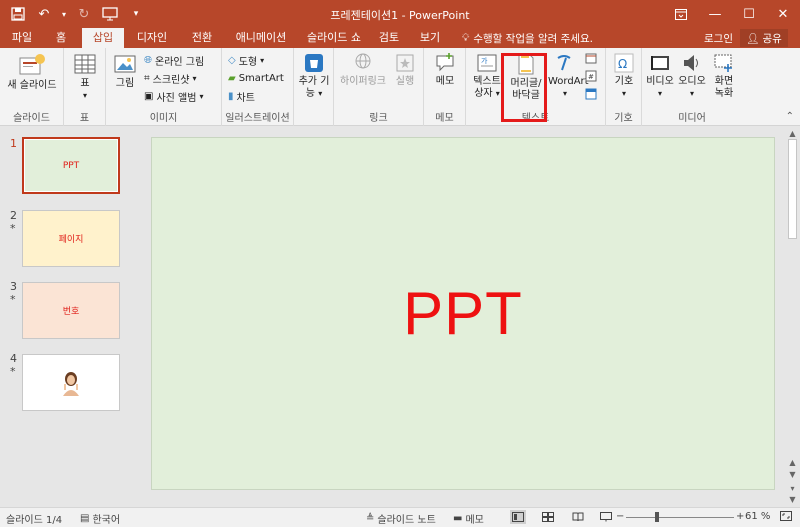 Image resolution: width=800 pixels, height=527 pixels. What do you see at coordinates (13, 143) in the screenshot?
I see `slide-number-1: 1` at bounding box center [13, 143].